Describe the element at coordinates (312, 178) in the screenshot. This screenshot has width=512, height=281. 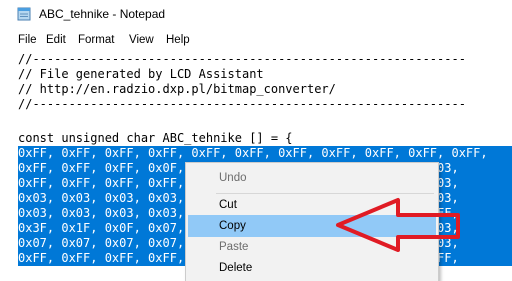
I see `context-undo: Undo` at that location.